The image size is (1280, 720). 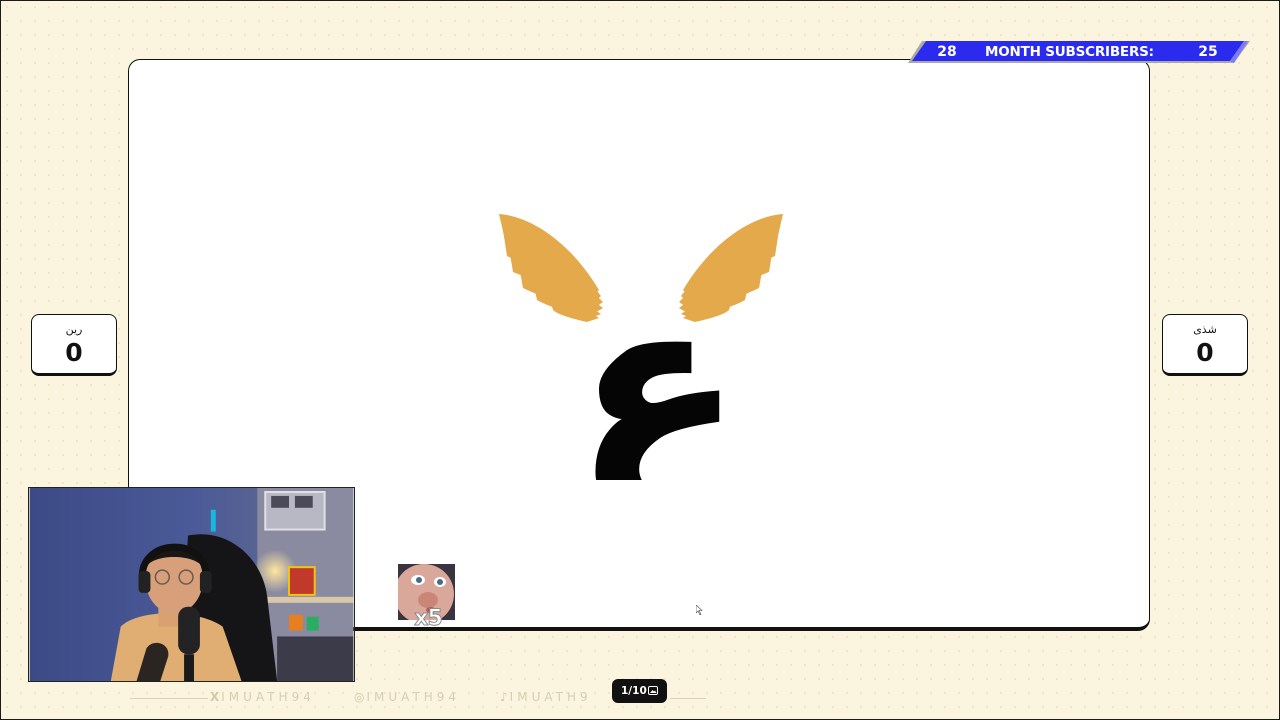 What do you see at coordinates (699, 610) in the screenshot?
I see `mouse-cursor-icon` at bounding box center [699, 610].